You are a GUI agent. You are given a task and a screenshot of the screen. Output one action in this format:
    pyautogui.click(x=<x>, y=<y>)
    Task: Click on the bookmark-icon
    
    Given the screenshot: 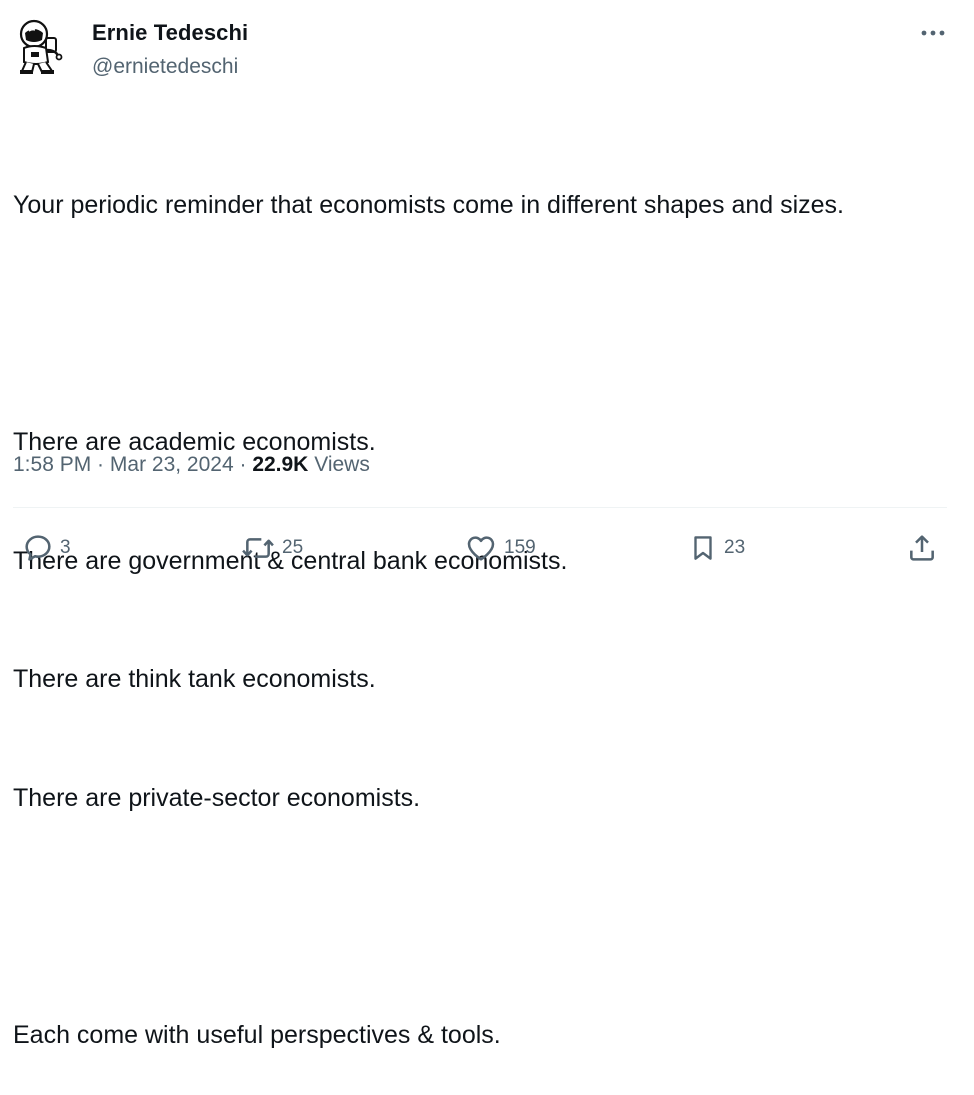 What is the action you would take?
    pyautogui.click(x=703, y=548)
    